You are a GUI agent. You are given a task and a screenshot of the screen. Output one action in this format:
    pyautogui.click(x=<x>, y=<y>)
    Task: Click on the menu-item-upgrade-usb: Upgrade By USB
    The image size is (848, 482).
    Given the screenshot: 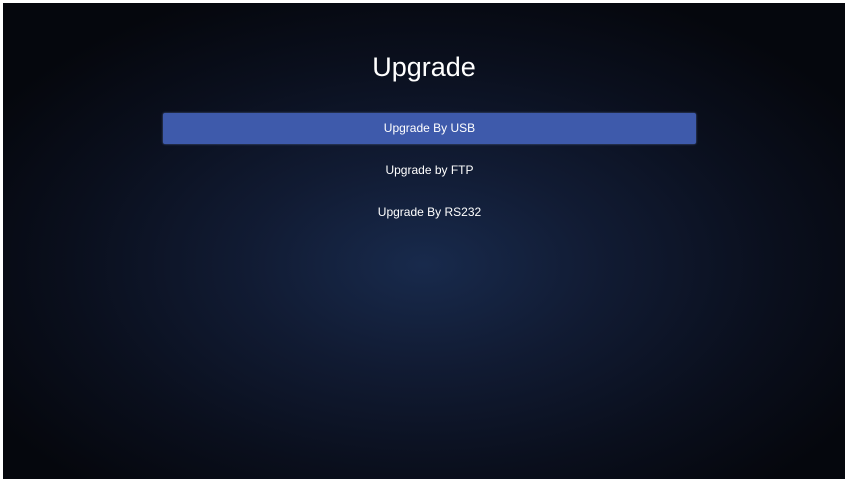 What is the action you would take?
    pyautogui.click(x=429, y=128)
    